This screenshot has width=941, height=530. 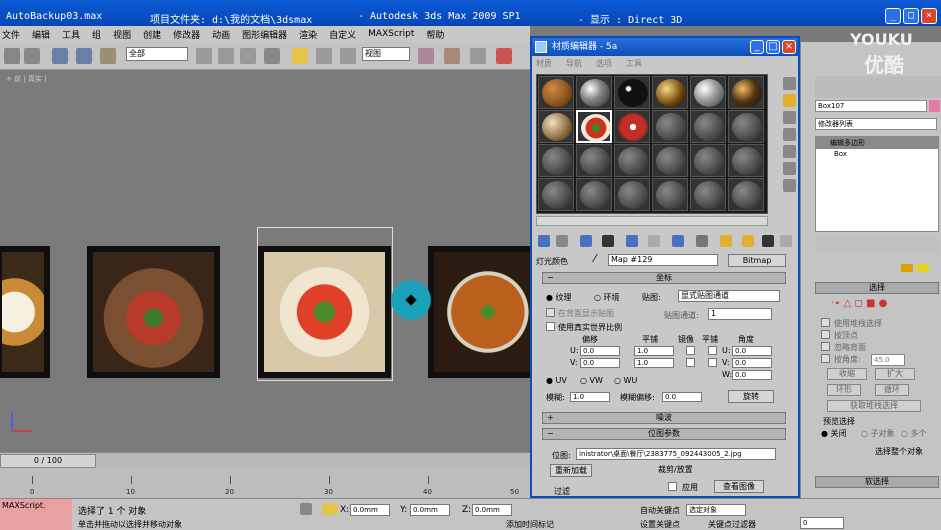 What do you see at coordinates (757, 260) in the screenshot?
I see `map-type-button: Bitmap` at bounding box center [757, 260].